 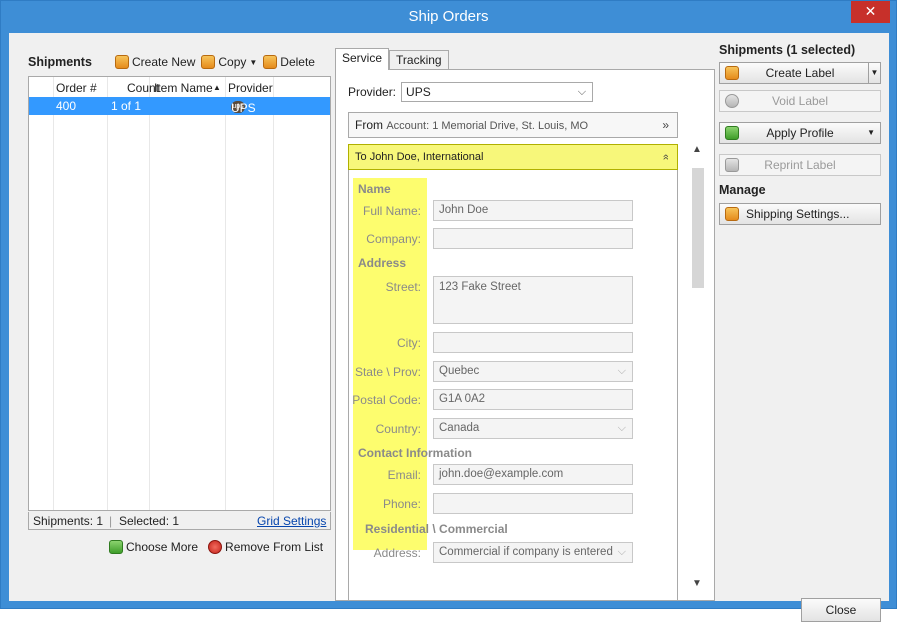 What do you see at coordinates (274, 547) in the screenshot?
I see `remove-from-list-label: Remove From List` at bounding box center [274, 547].